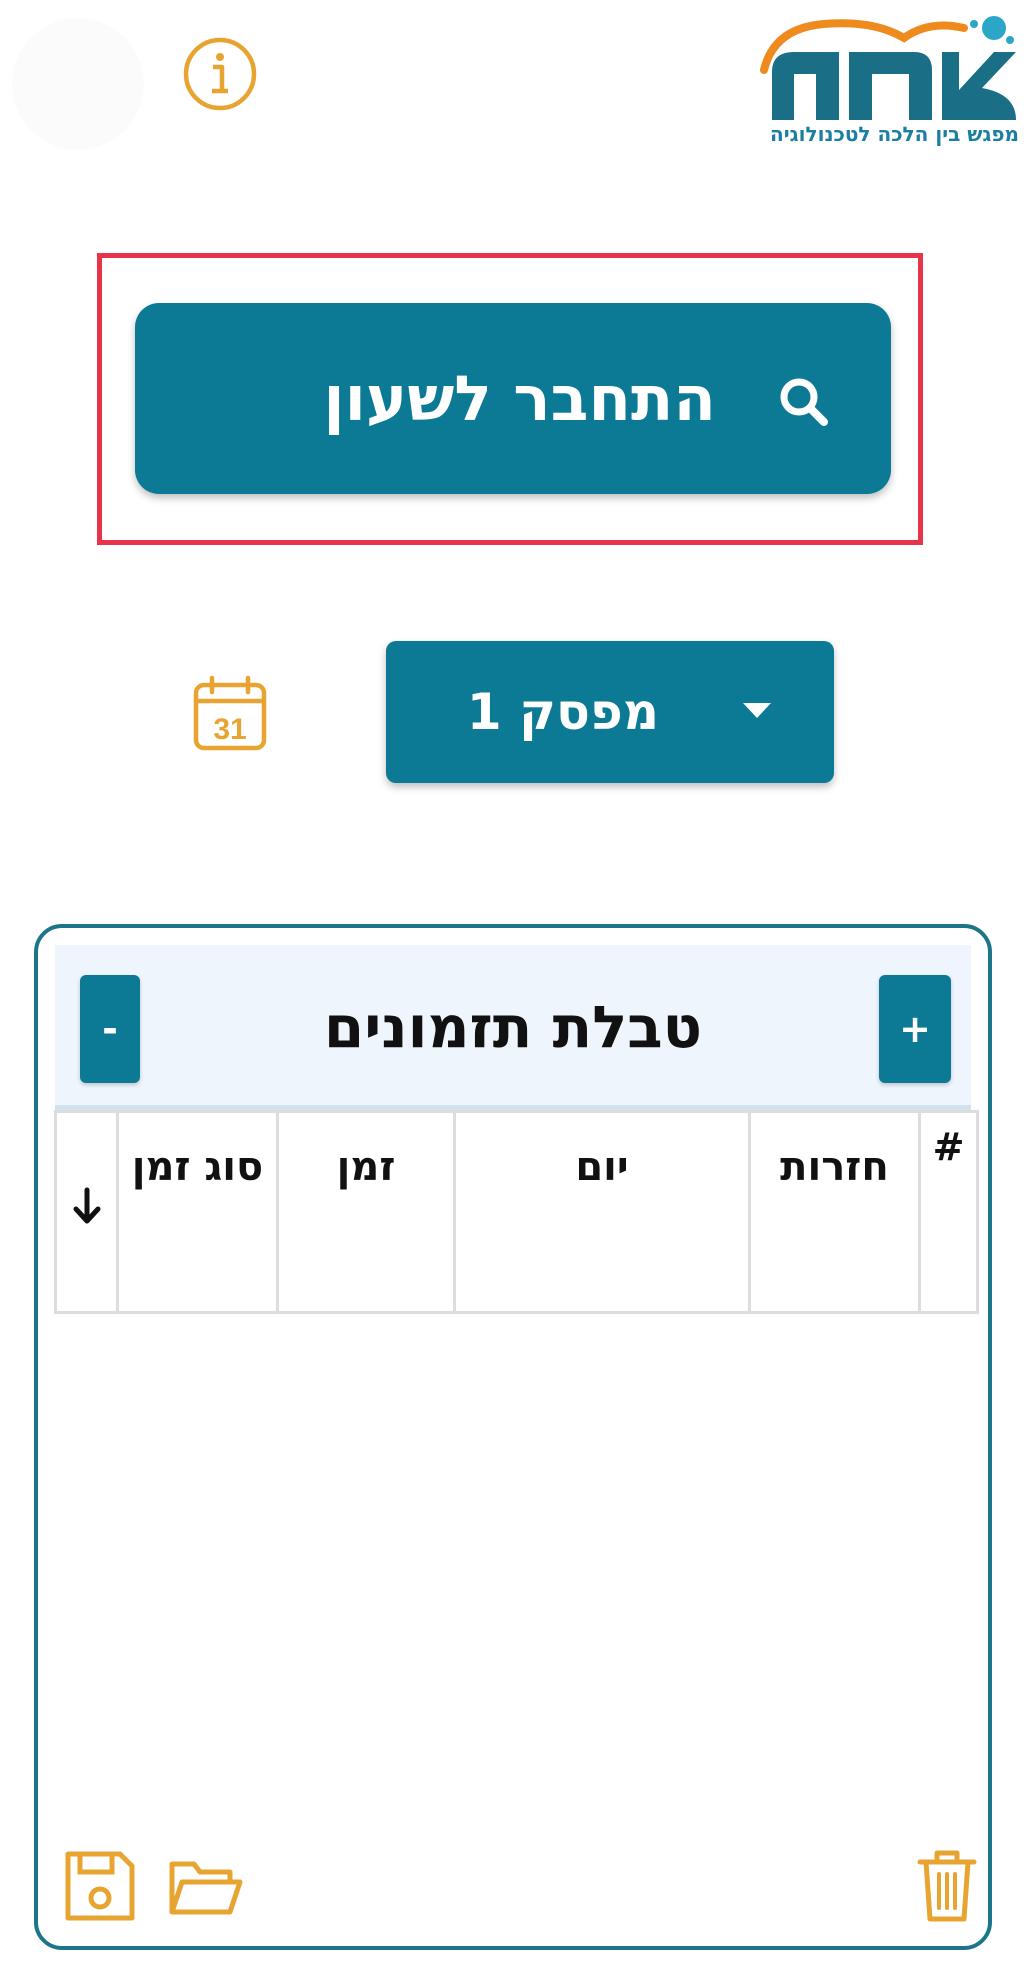 This screenshot has width=1029, height=1968. Describe the element at coordinates (220, 74) in the screenshot. I see `info-icon` at that location.